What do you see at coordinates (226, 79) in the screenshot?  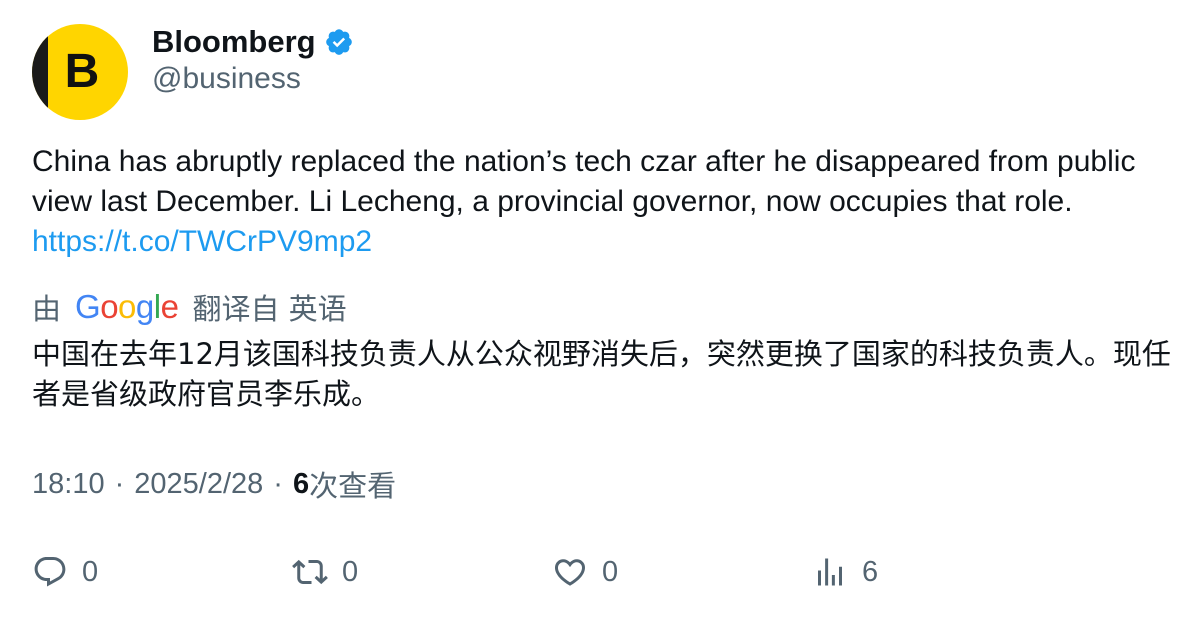 I see `author-handle: @business` at bounding box center [226, 79].